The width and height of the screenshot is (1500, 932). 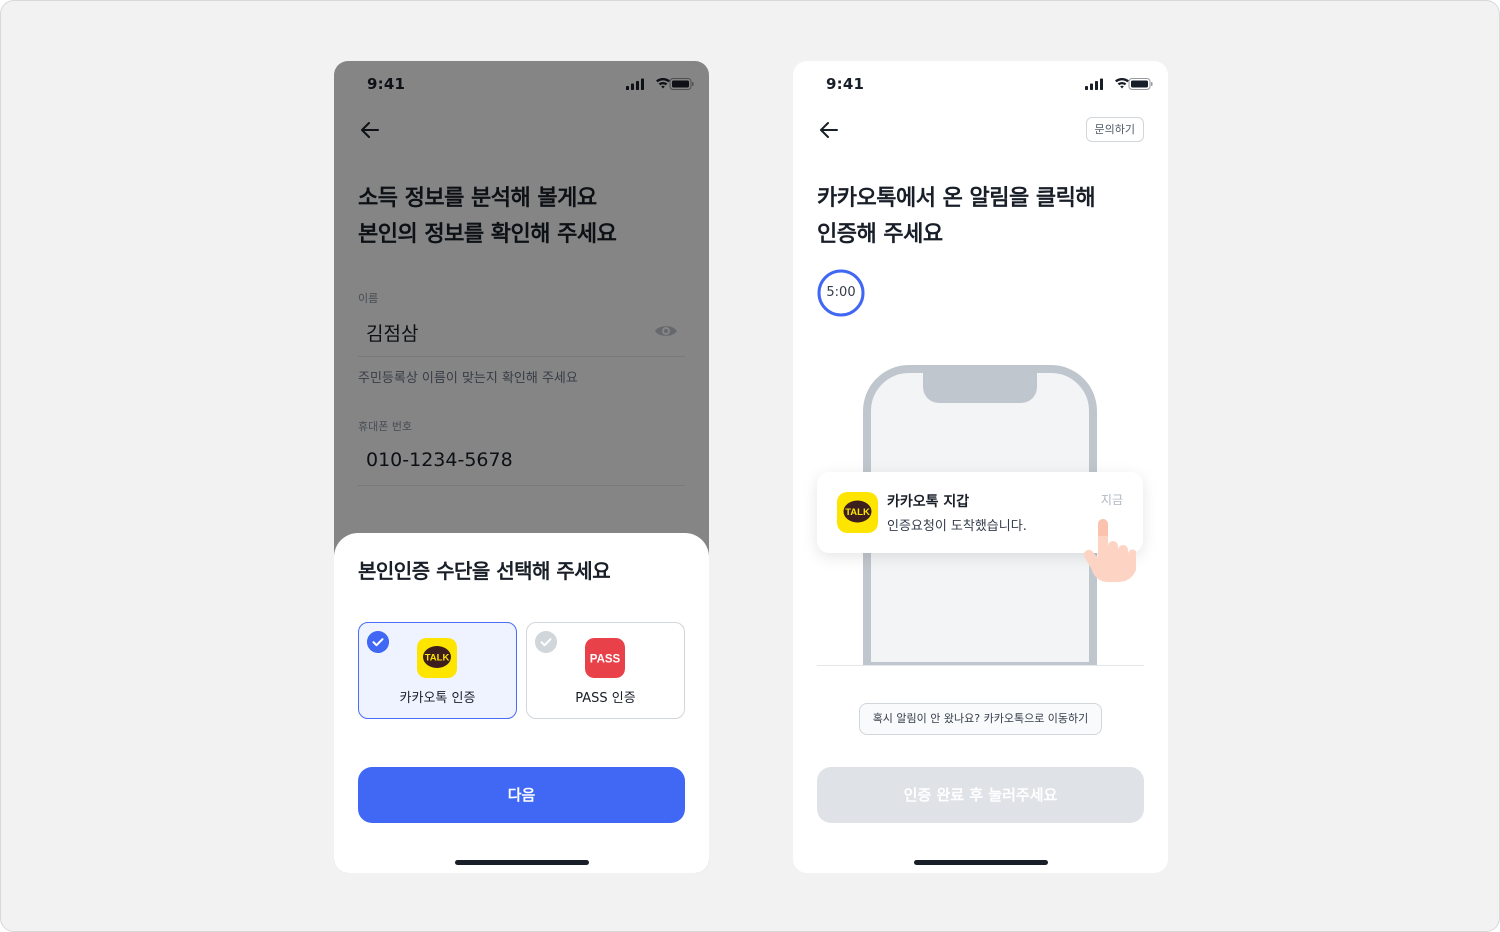 I want to click on notification-time: 지금, so click(x=1111, y=500).